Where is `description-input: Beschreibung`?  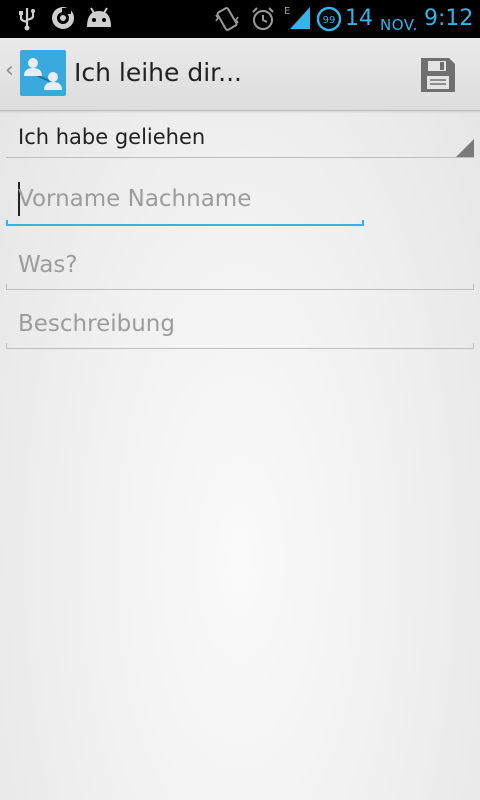
description-input: Beschreibung is located at coordinates (240, 327).